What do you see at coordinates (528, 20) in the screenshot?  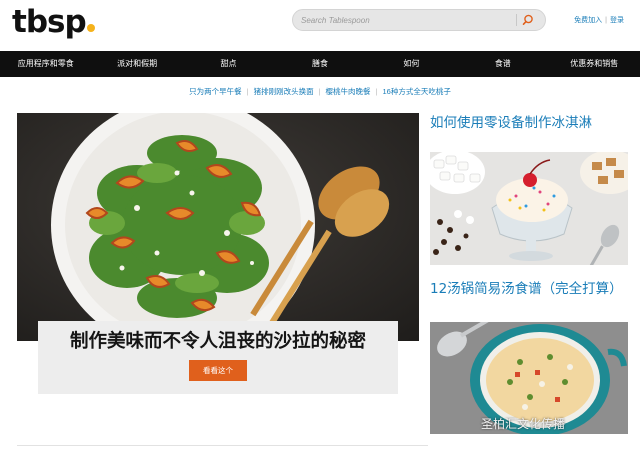 I see `search-icon` at bounding box center [528, 20].